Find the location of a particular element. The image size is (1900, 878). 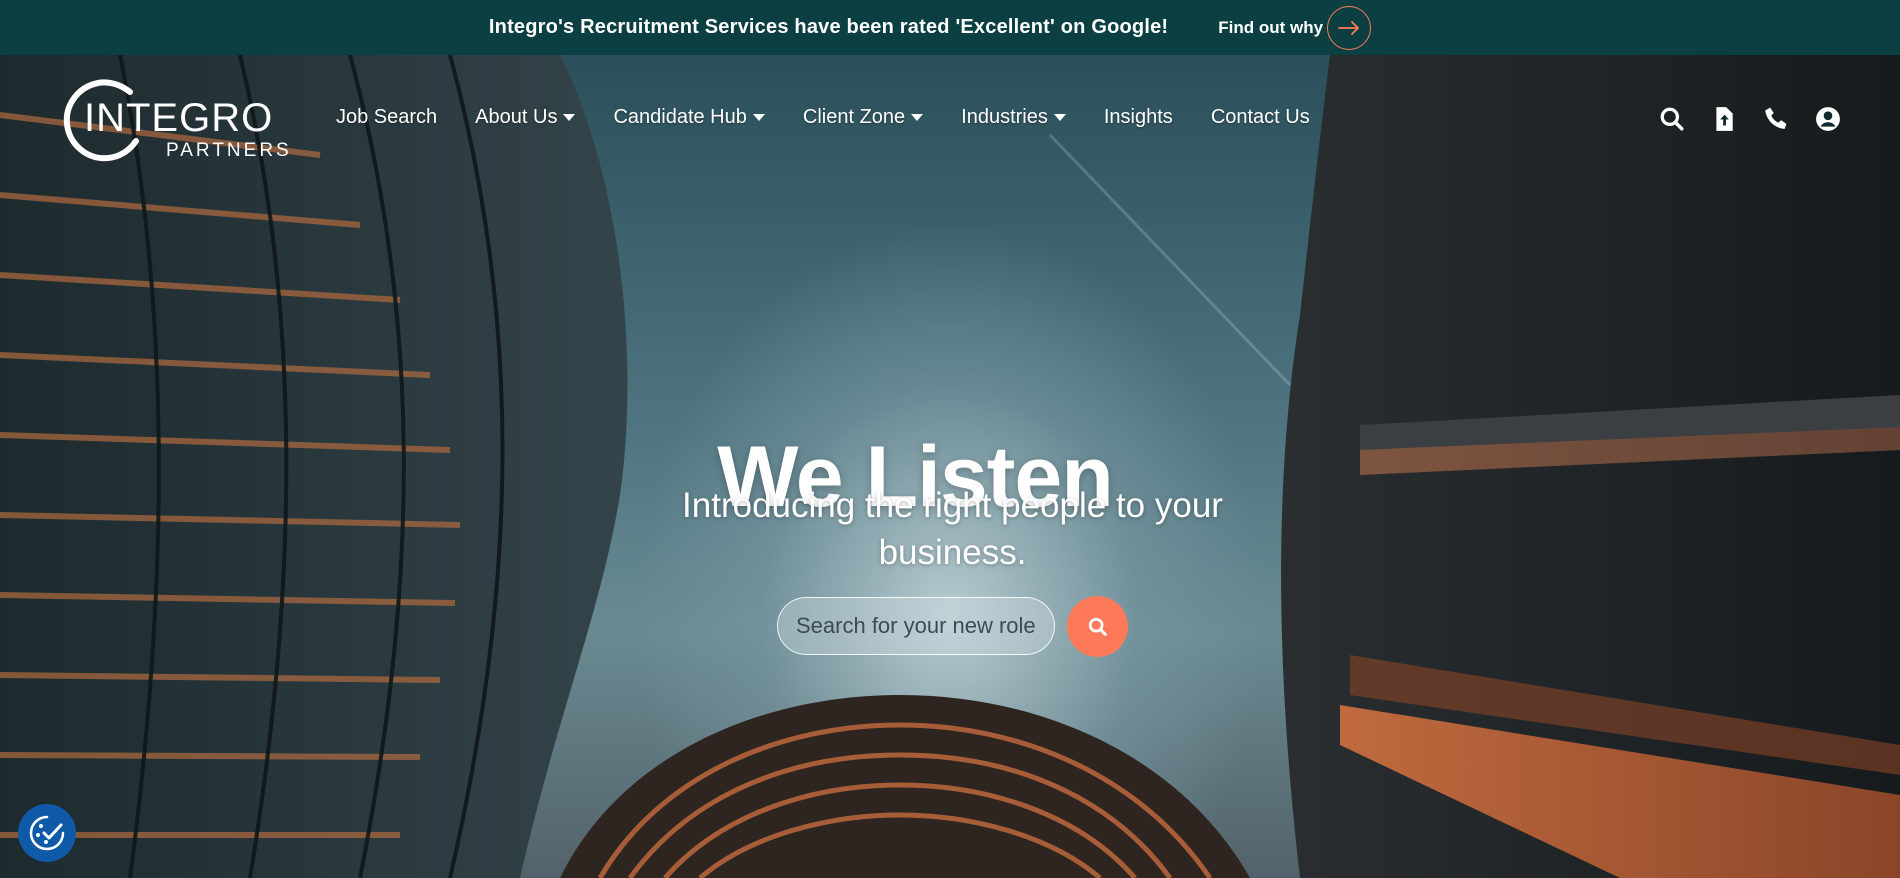

upload-cv-icon is located at coordinates (1724, 119).